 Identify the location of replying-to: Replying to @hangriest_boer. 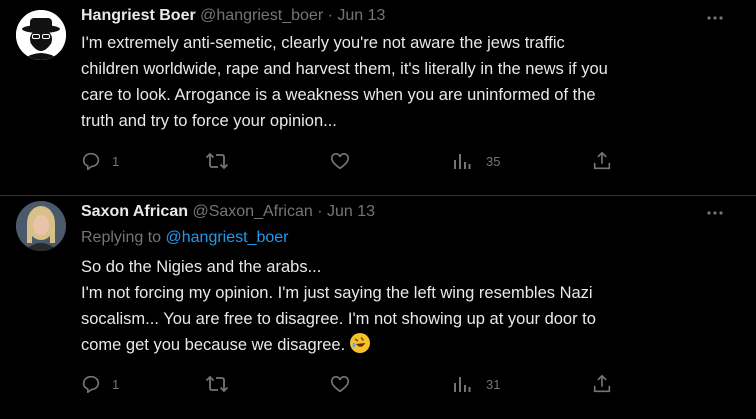
(184, 238).